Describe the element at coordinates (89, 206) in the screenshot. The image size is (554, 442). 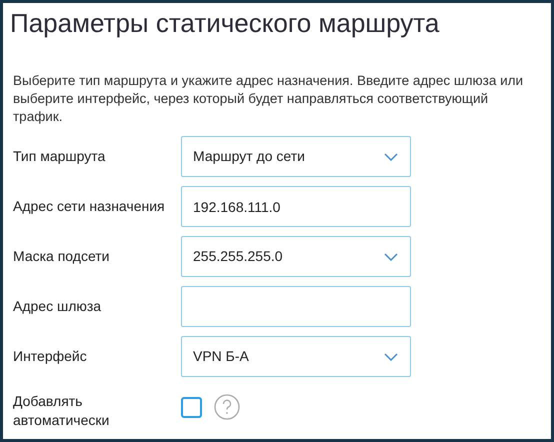
I see `field-label: Адрес сети назначения` at that location.